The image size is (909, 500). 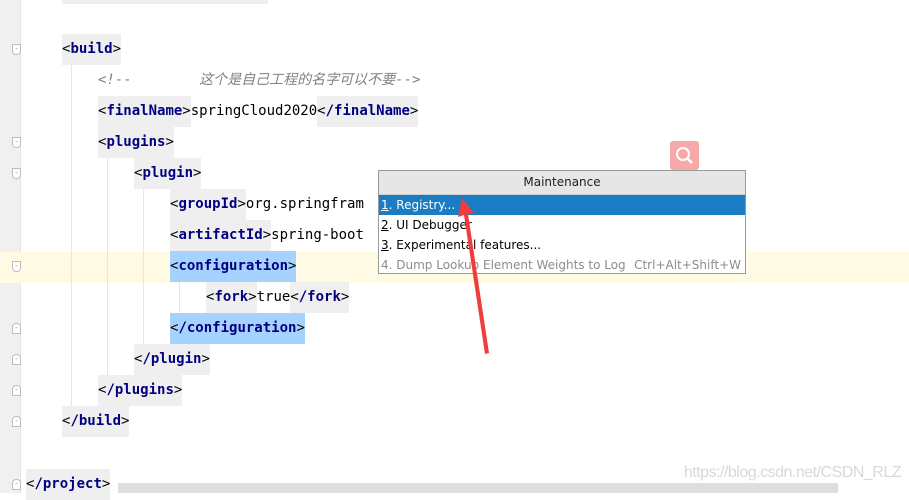 I want to click on xml-tag: </configuration>, so click(x=237, y=328).